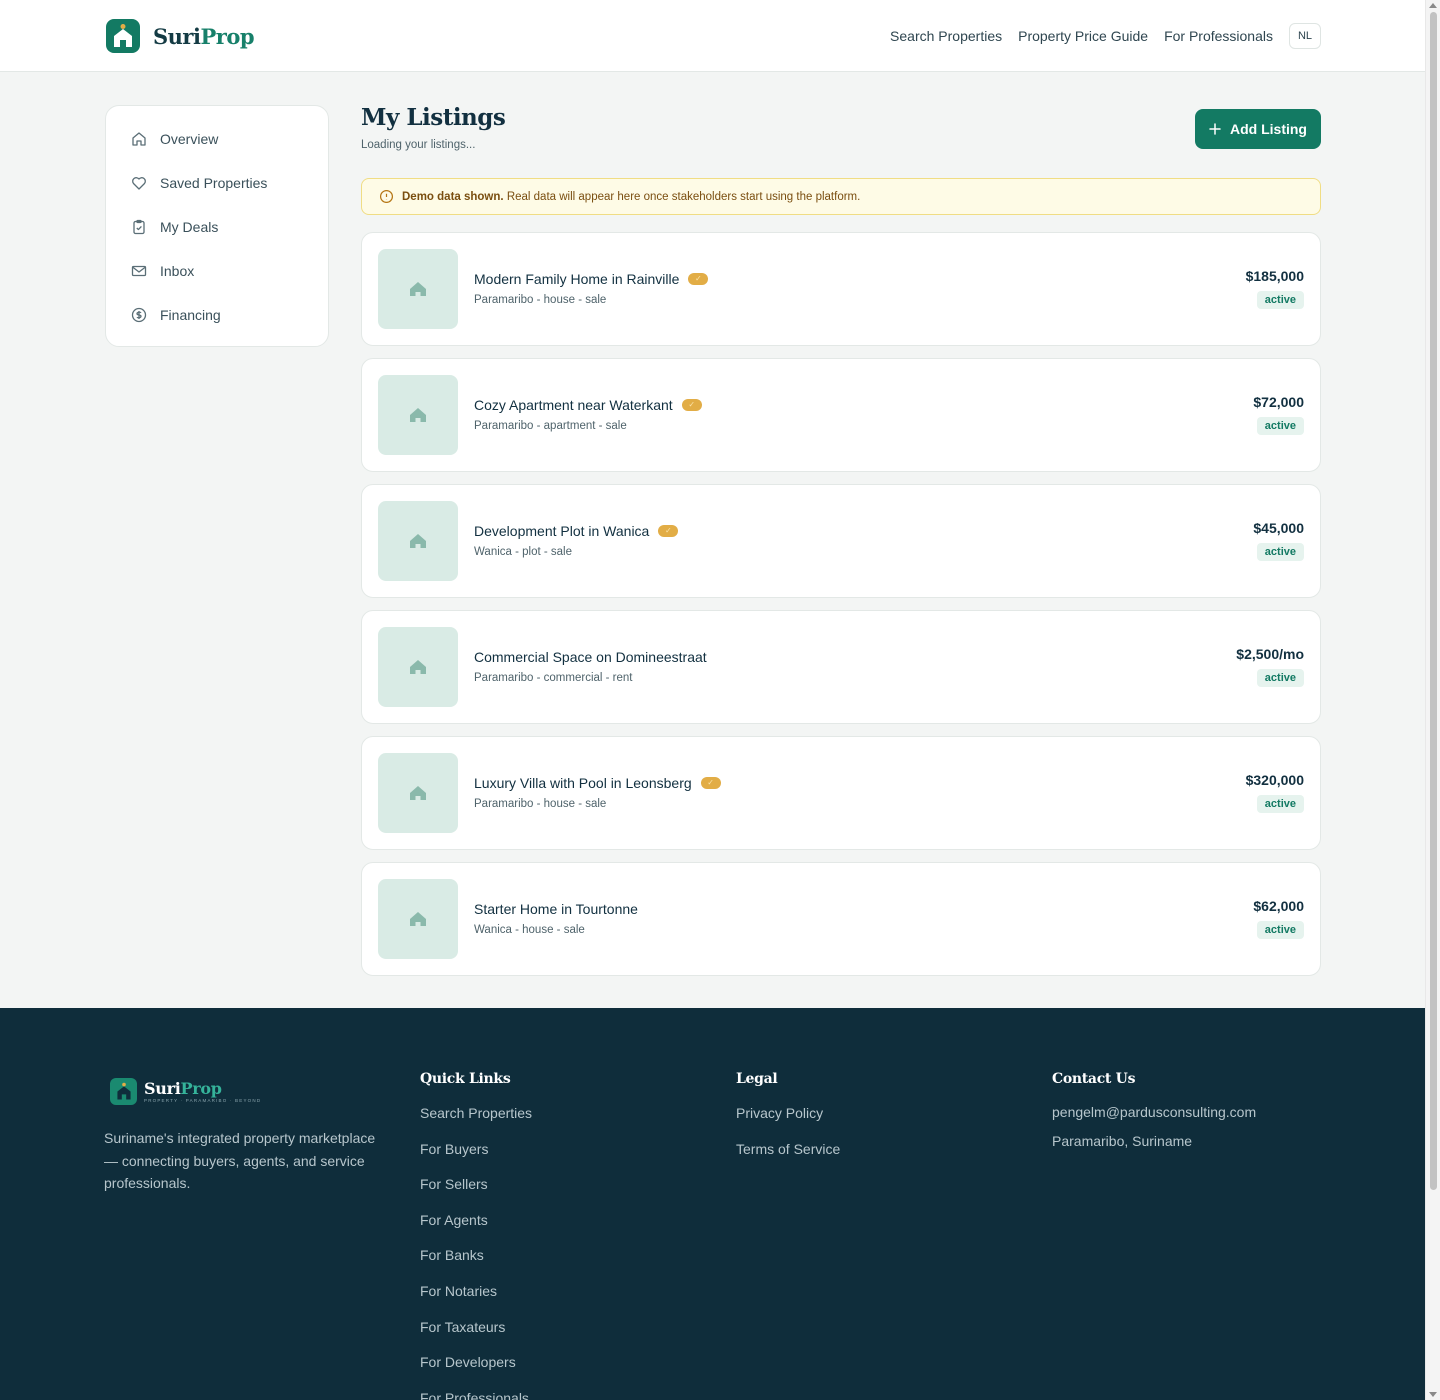  Describe the element at coordinates (476, 1394) in the screenshot. I see `footer-link-for-professionals: For Professionals` at that location.